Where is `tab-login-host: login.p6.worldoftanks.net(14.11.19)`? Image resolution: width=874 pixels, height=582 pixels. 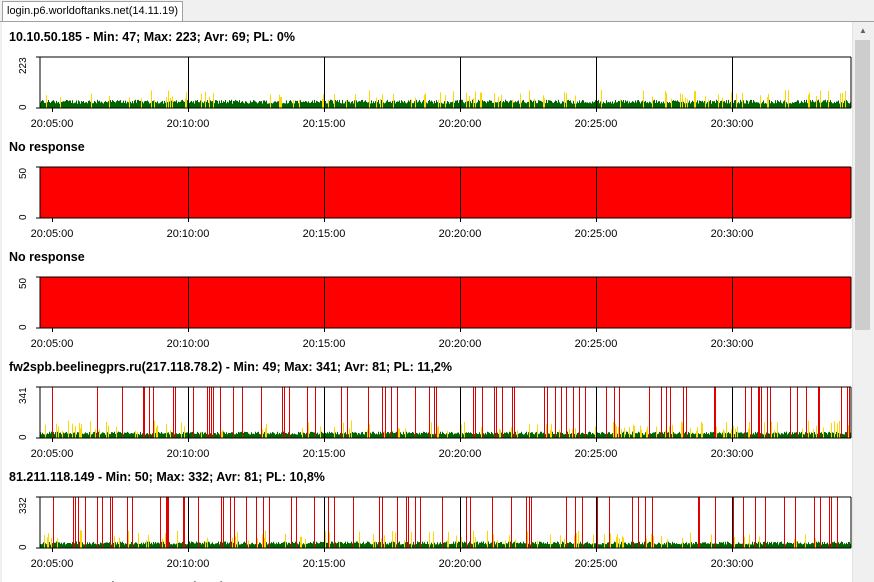
tab-login-host: login.p6.worldoftanks.net(14.11.19) is located at coordinates (93, 11).